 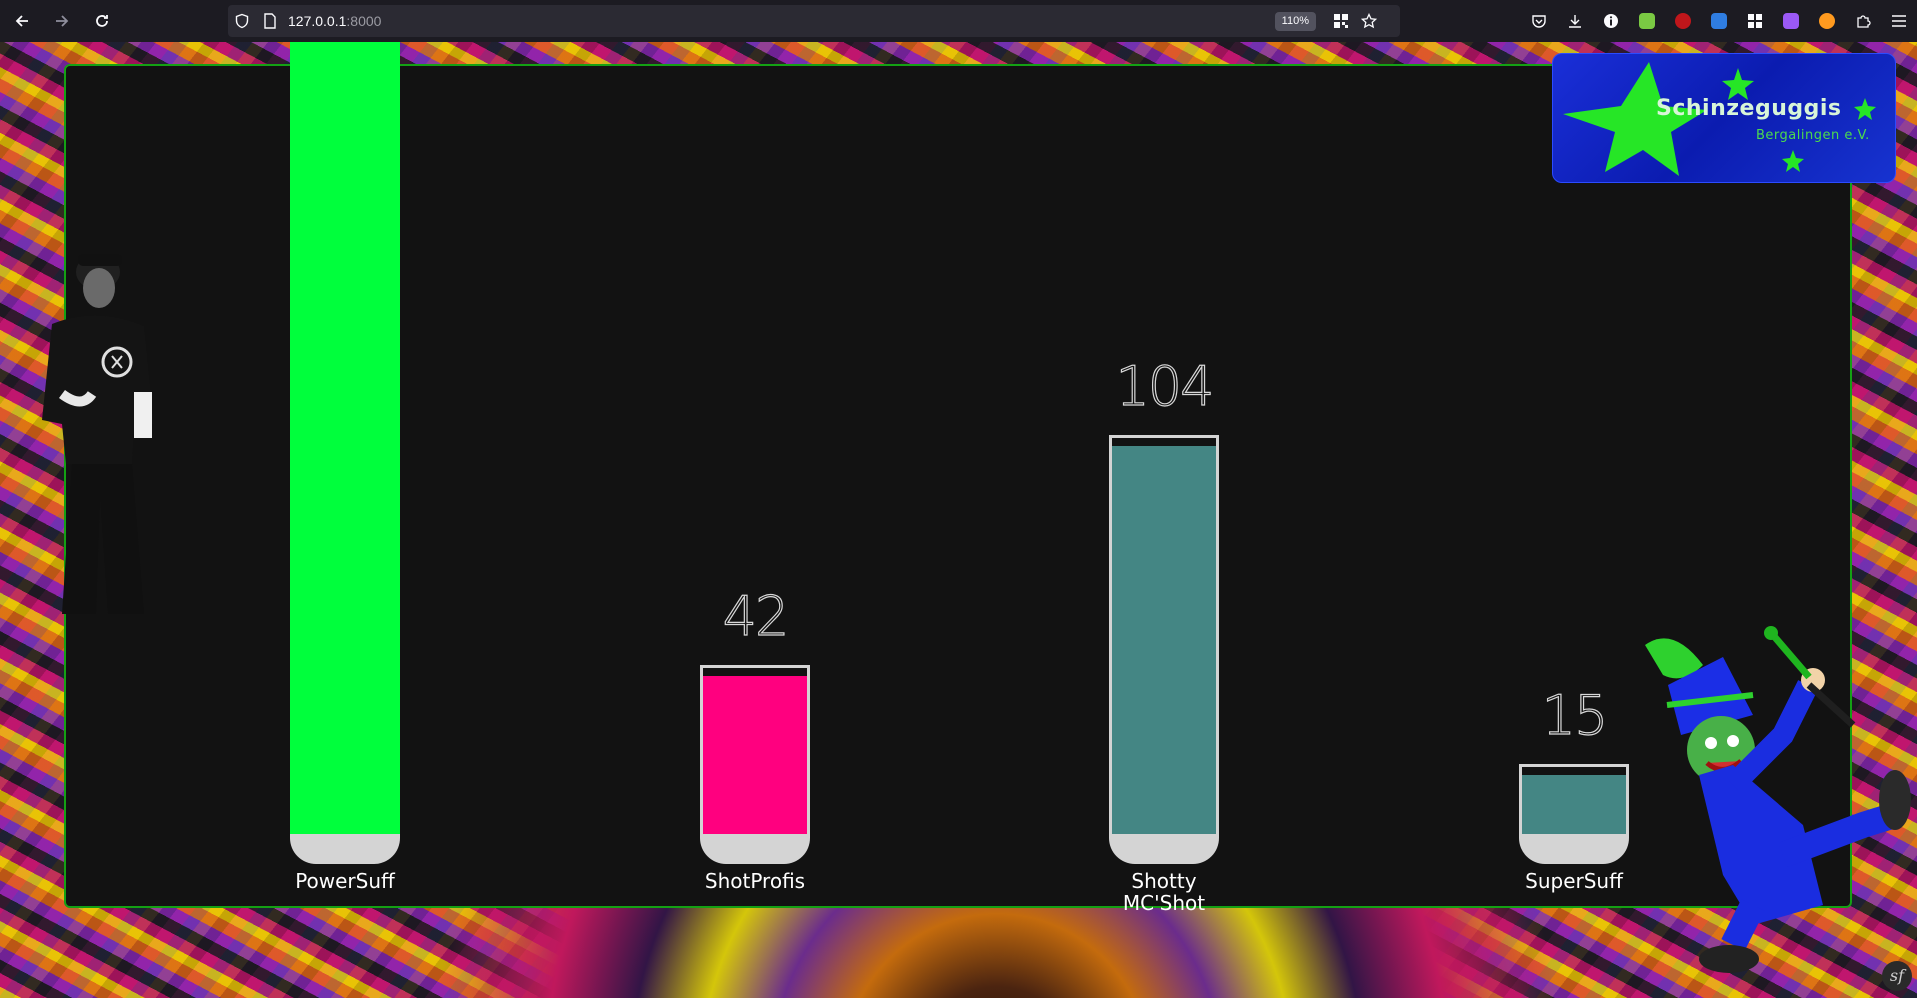 What do you see at coordinates (1813, 135) in the screenshot?
I see `logo-subtitle: Bergalingen e.V.` at bounding box center [1813, 135].